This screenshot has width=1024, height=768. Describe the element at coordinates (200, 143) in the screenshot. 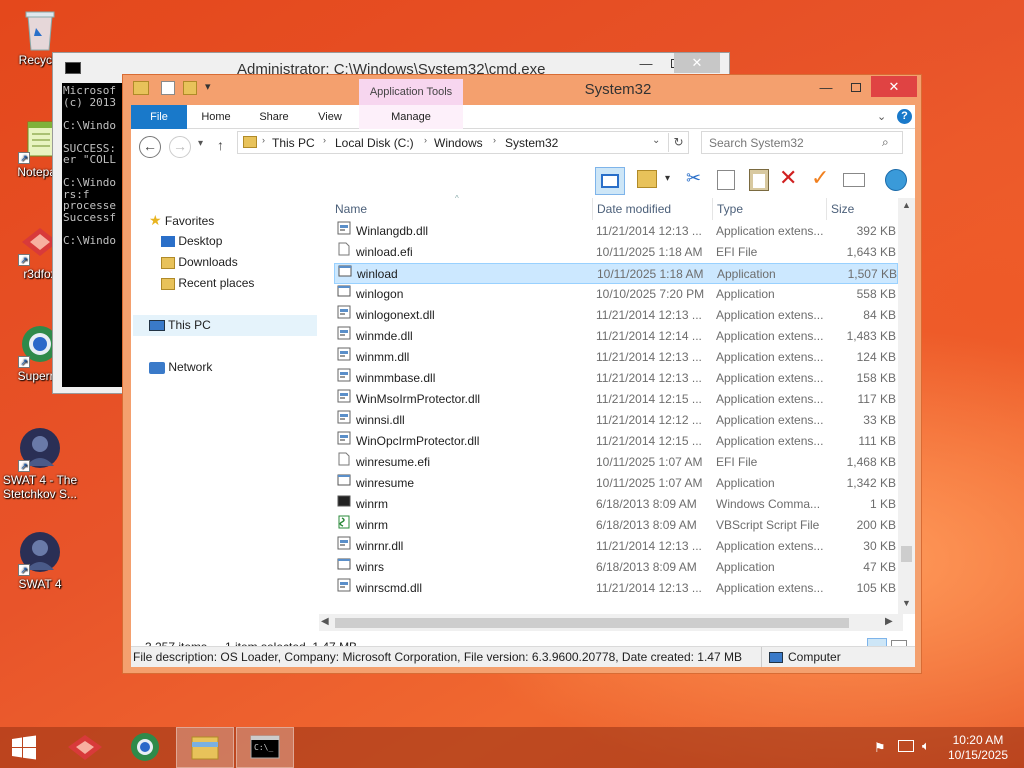

I see `recent-locations-dropdown-icon: ▾` at that location.